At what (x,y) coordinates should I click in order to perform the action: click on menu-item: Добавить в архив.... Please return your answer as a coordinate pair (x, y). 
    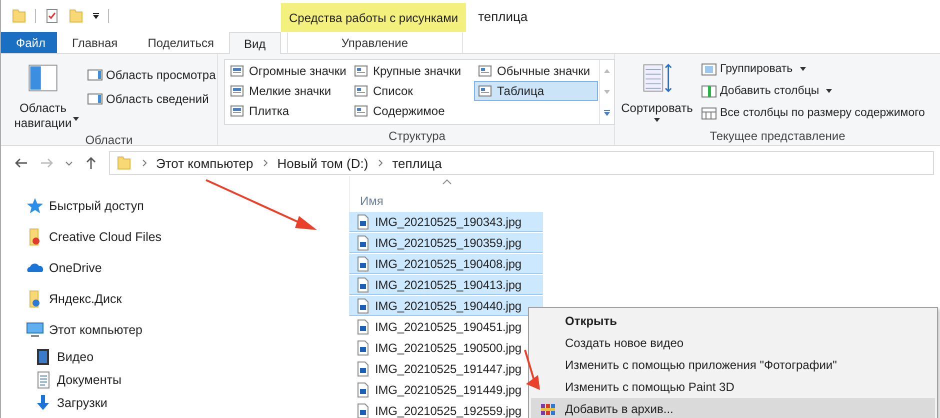
    Looking at the image, I should click on (733, 408).